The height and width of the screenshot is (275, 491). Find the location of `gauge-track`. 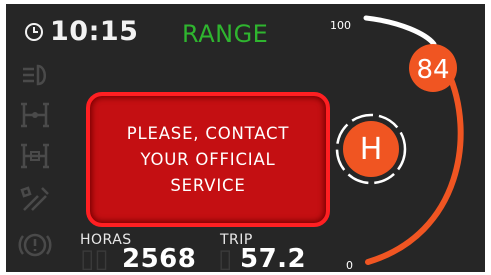

gauge-track is located at coordinates (400, 31).